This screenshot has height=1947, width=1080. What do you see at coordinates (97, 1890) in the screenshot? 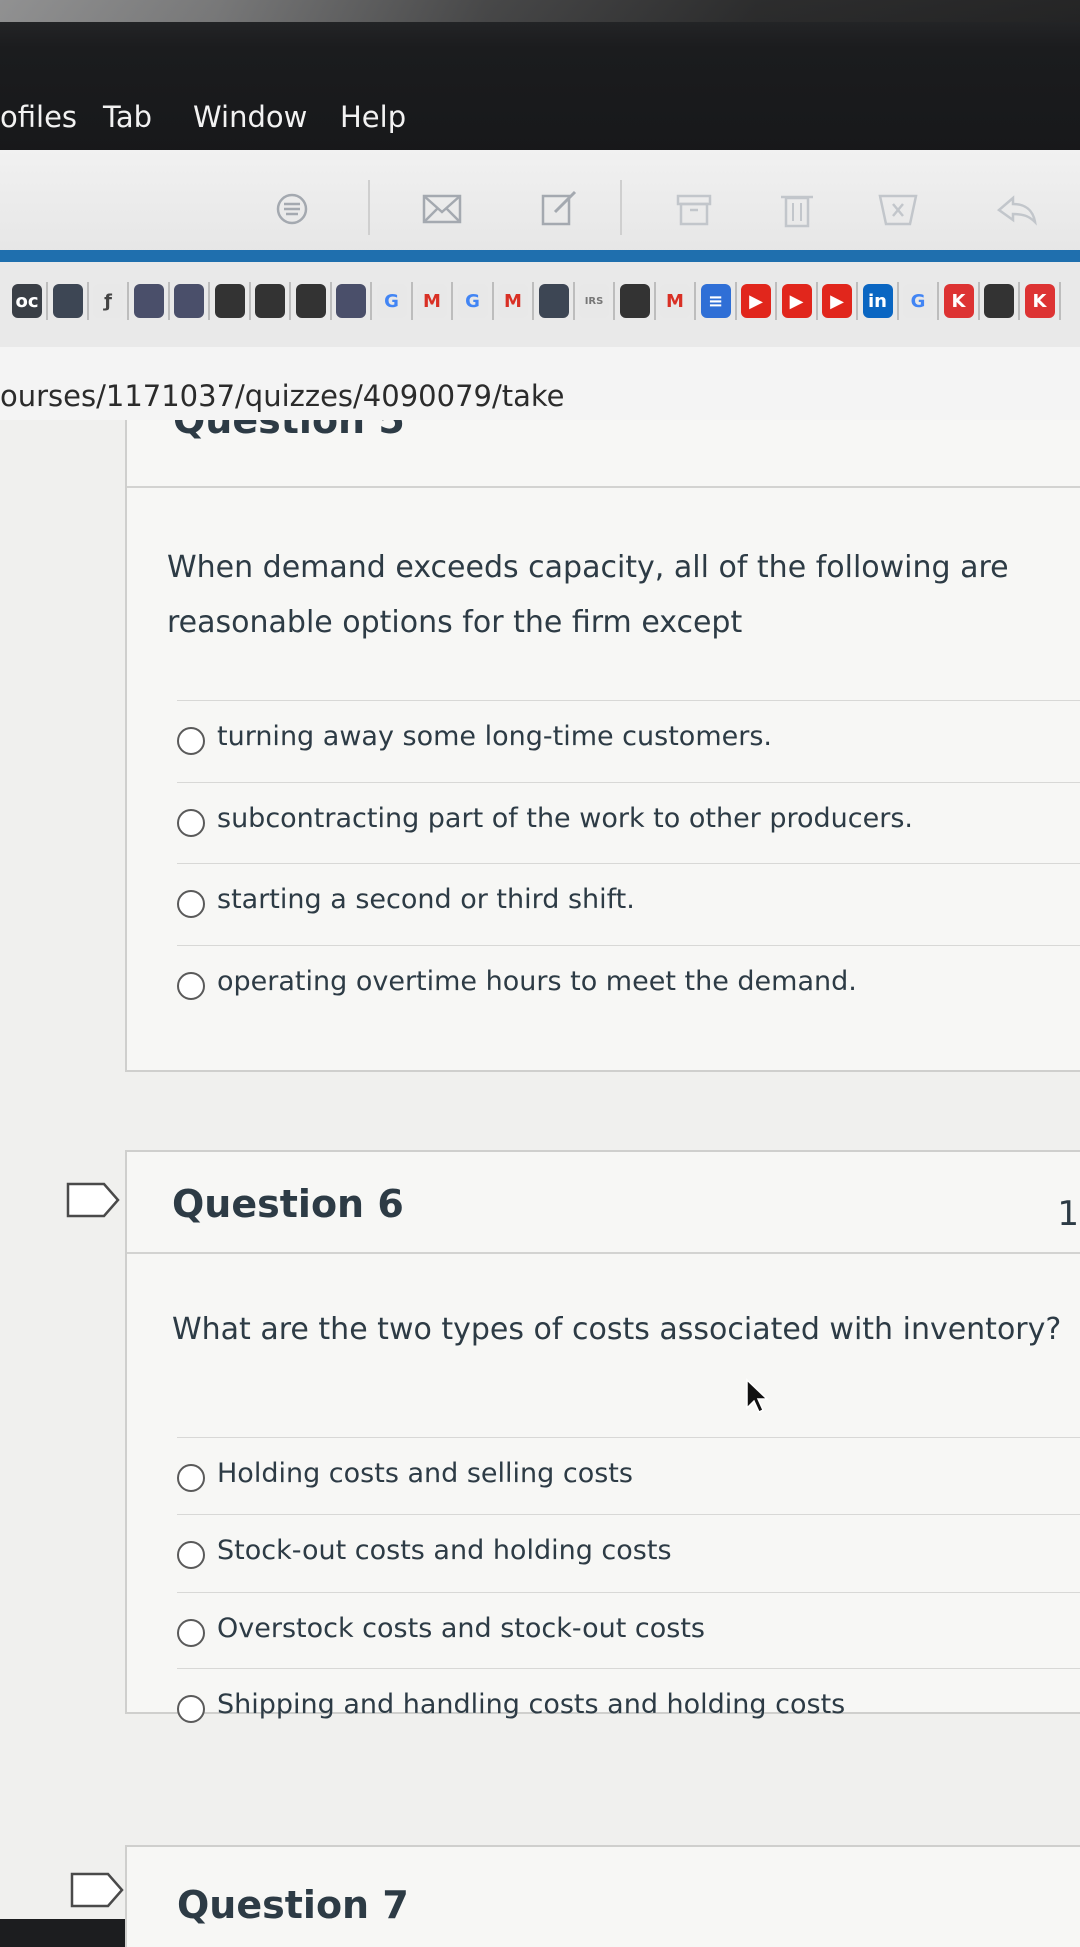
I see `flag-question-7-icon` at bounding box center [97, 1890].